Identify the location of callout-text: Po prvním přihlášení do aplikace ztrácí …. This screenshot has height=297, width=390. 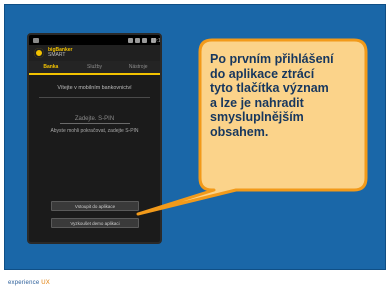
(280, 95).